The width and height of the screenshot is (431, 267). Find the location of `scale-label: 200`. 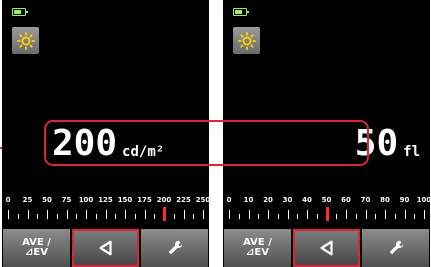

scale-label: 200 is located at coordinates (164, 200).